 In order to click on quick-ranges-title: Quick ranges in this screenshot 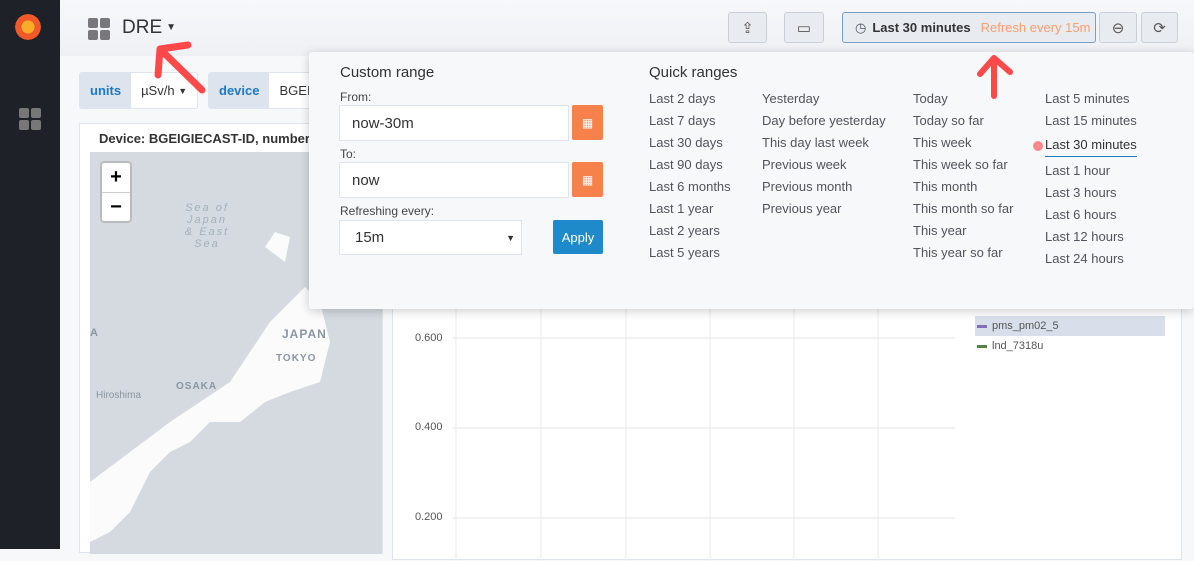, I will do `click(693, 72)`.